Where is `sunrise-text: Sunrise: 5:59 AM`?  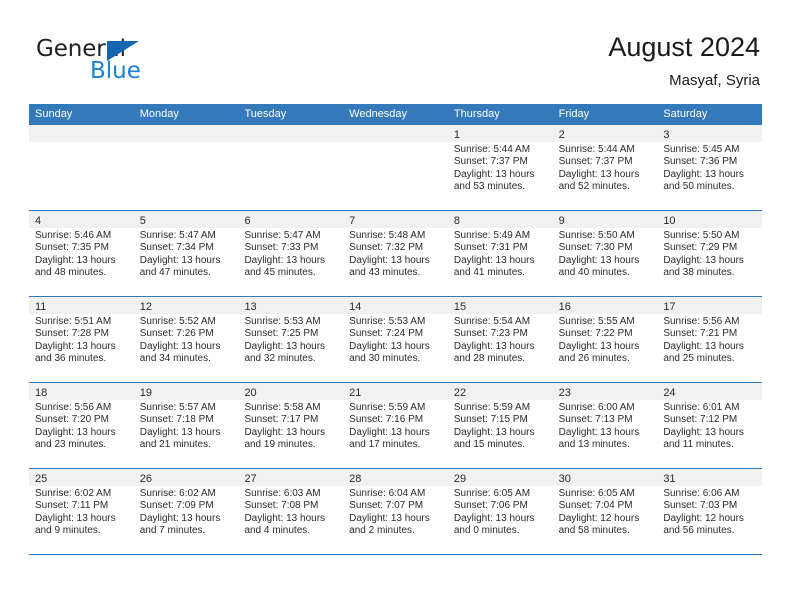
sunrise-text: Sunrise: 5:59 AM is located at coordinates (387, 407).